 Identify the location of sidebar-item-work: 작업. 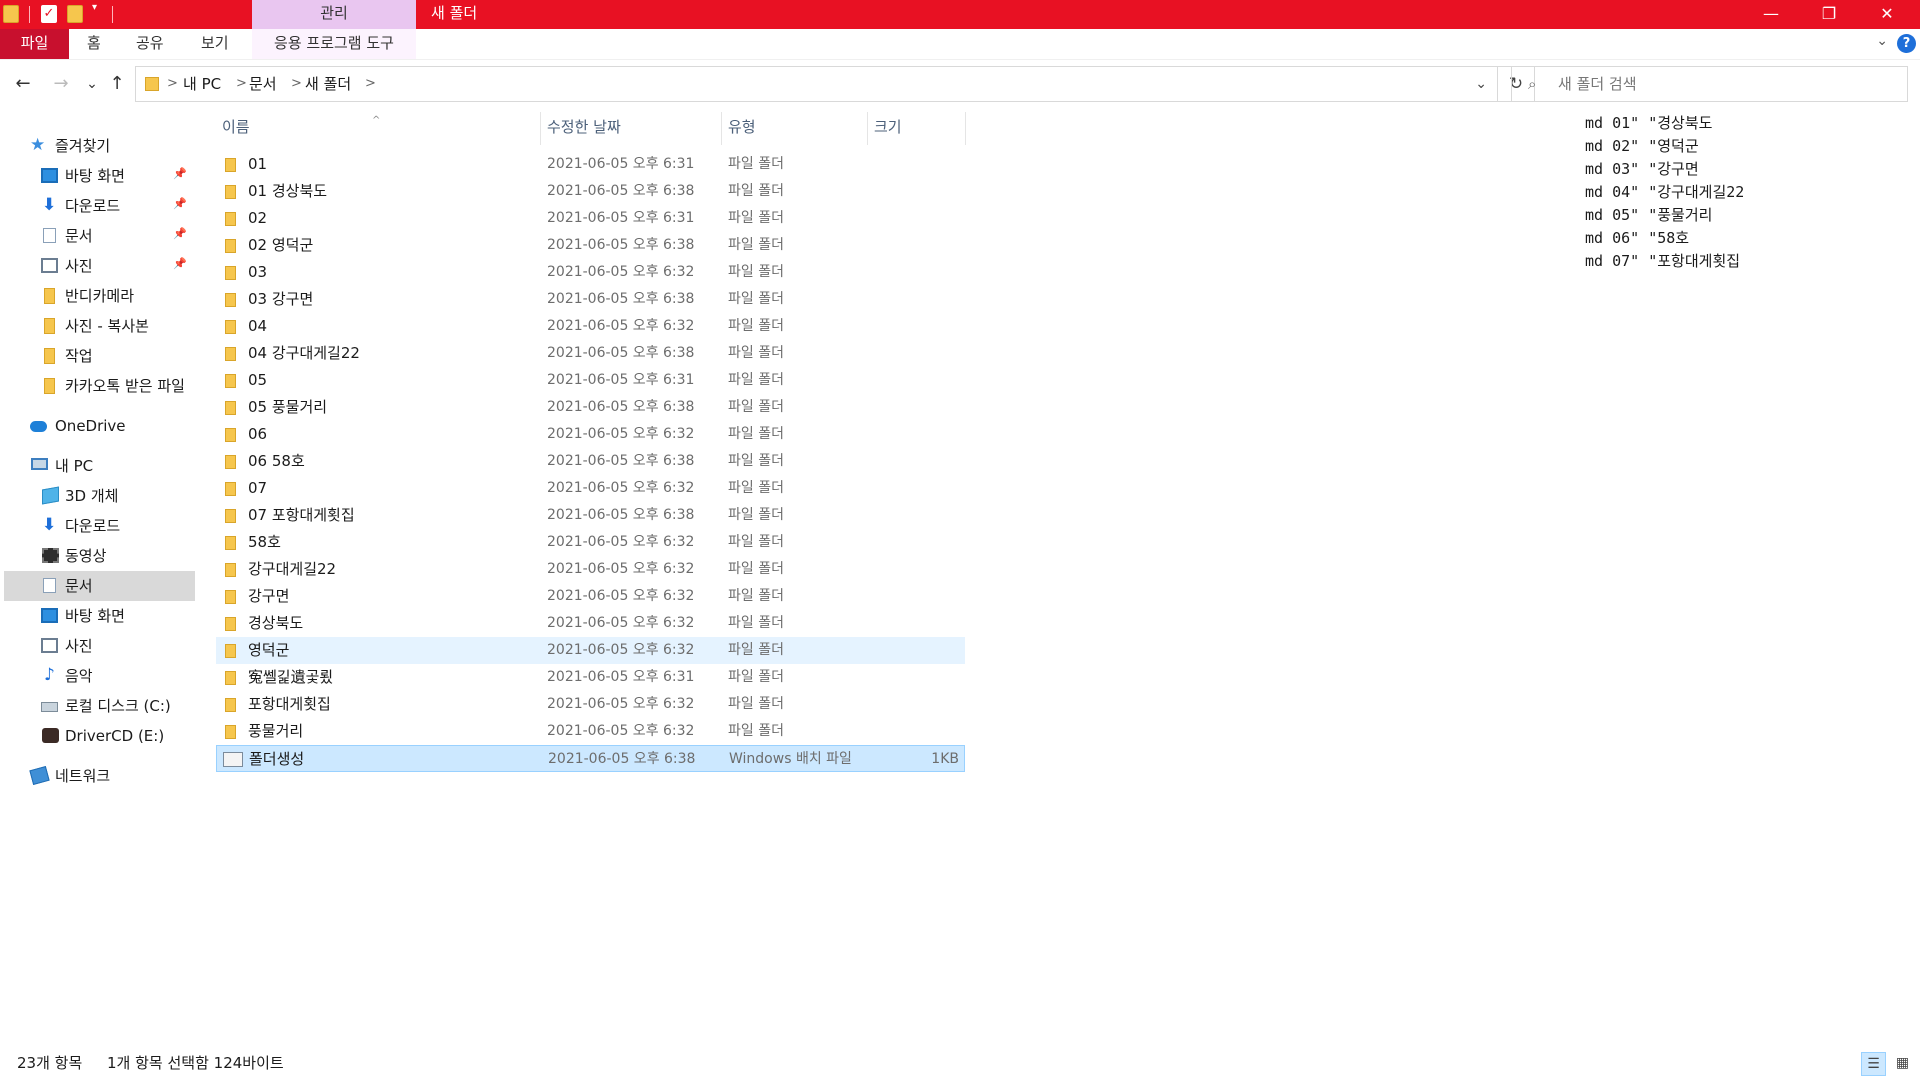
(99, 356).